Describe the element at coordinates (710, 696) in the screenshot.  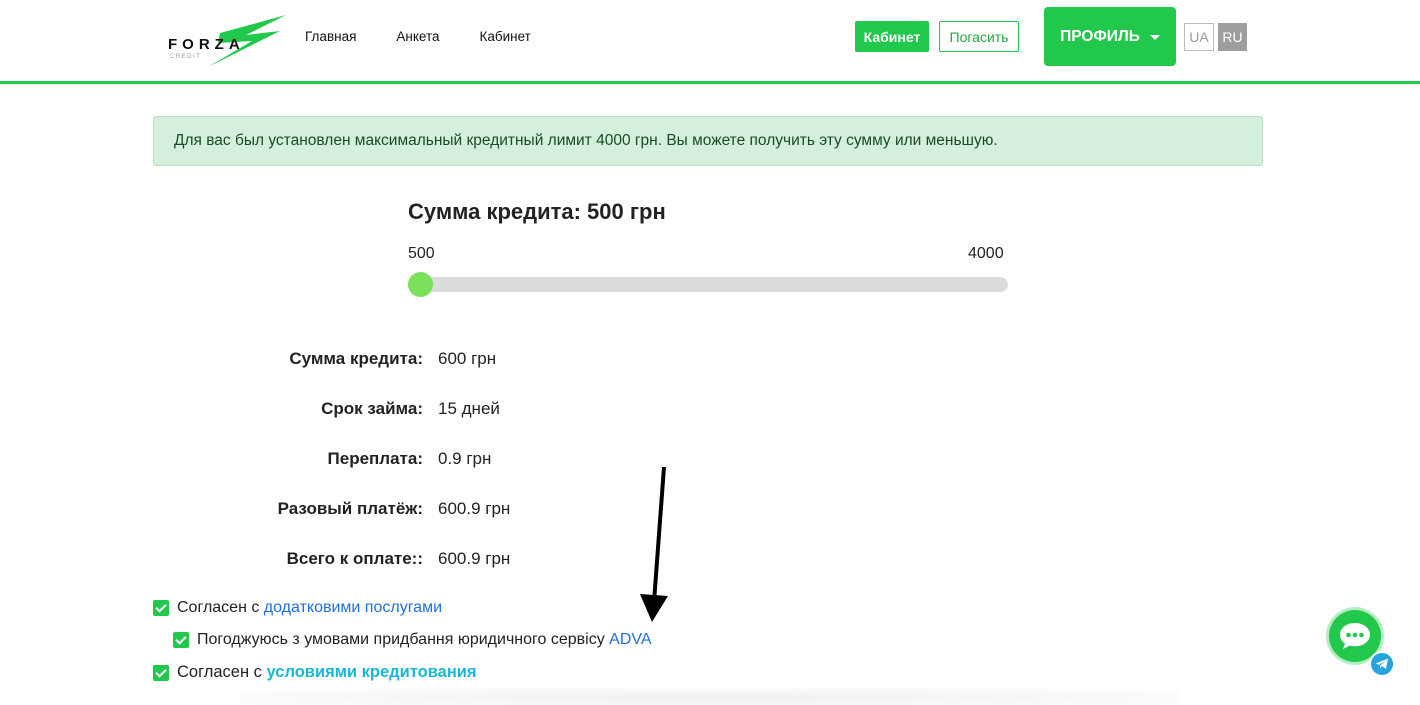
I see `bottom-shadow` at that location.